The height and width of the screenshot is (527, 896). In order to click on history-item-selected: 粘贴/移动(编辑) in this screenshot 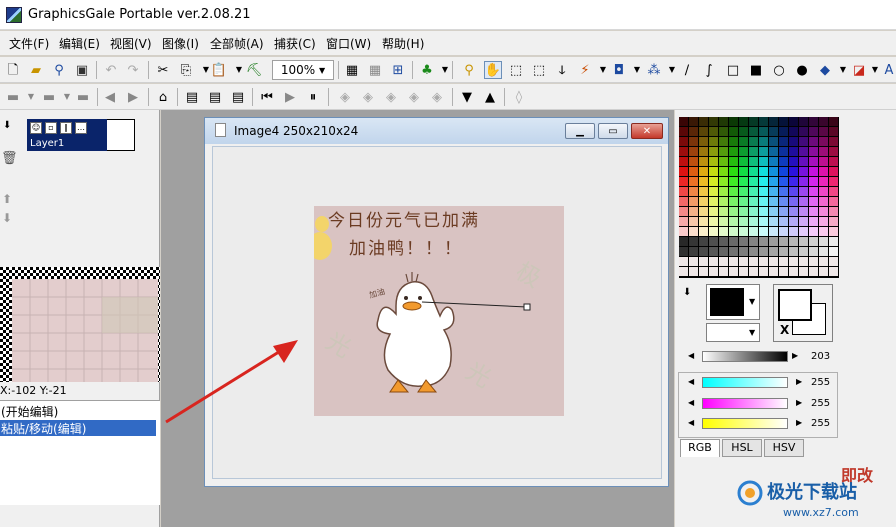, I will do `click(78, 428)`.